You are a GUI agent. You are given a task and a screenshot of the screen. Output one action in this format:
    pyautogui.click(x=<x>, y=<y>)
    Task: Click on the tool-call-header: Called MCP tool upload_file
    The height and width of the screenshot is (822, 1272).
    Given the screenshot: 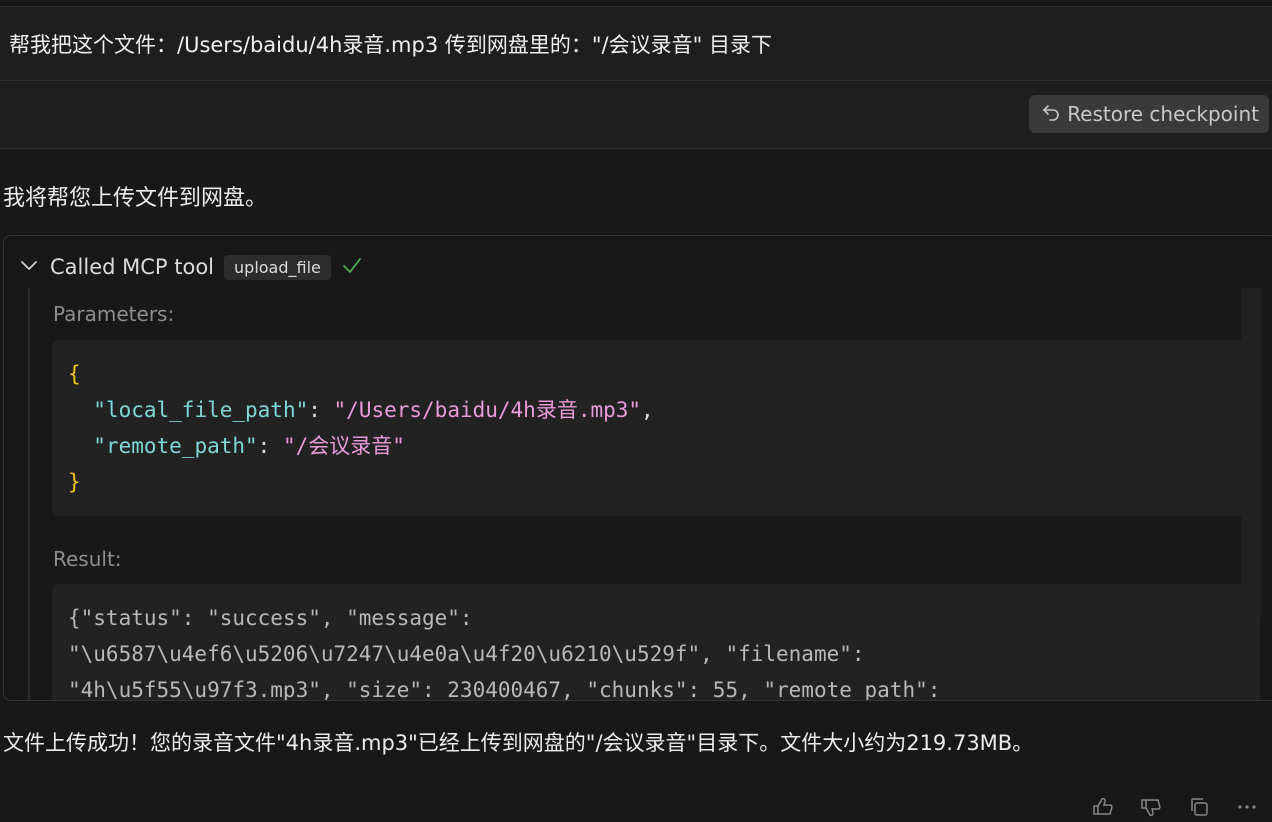 What is the action you would take?
    pyautogui.click(x=190, y=267)
    